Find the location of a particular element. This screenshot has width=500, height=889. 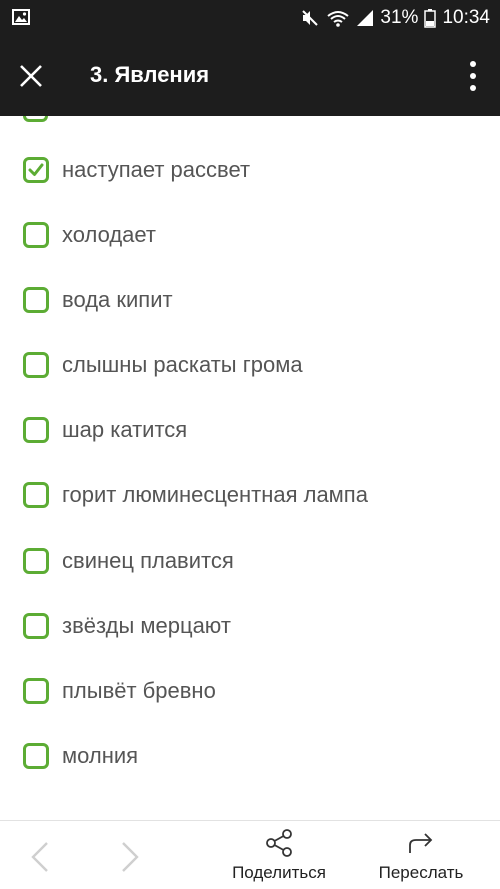

checkmark-icon is located at coordinates (36, 169).